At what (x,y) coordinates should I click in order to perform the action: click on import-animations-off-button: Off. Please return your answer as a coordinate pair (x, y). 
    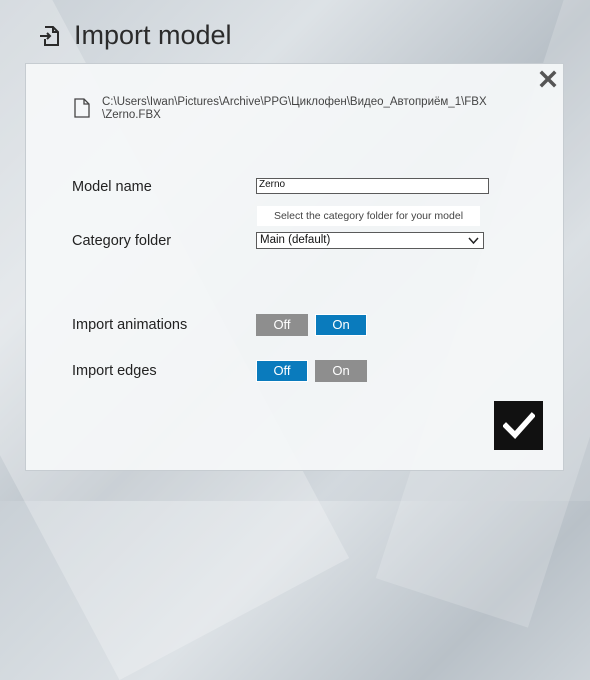
    Looking at the image, I should click on (282, 325).